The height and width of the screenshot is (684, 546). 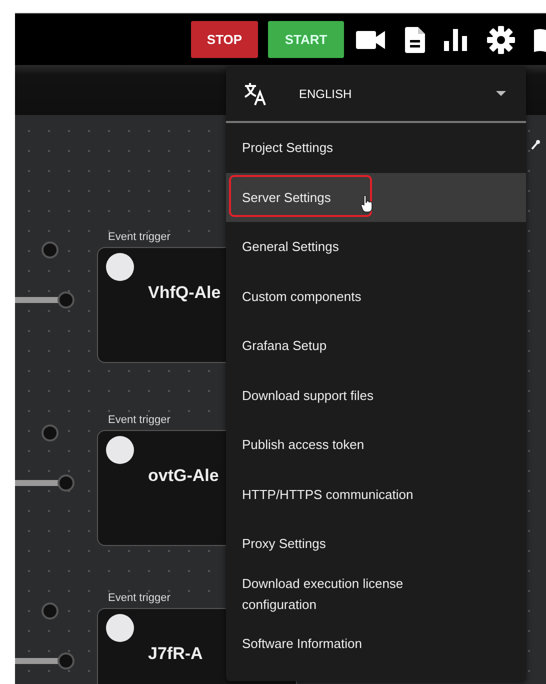 I want to click on node-title: VhfQ-Ale, so click(x=184, y=293).